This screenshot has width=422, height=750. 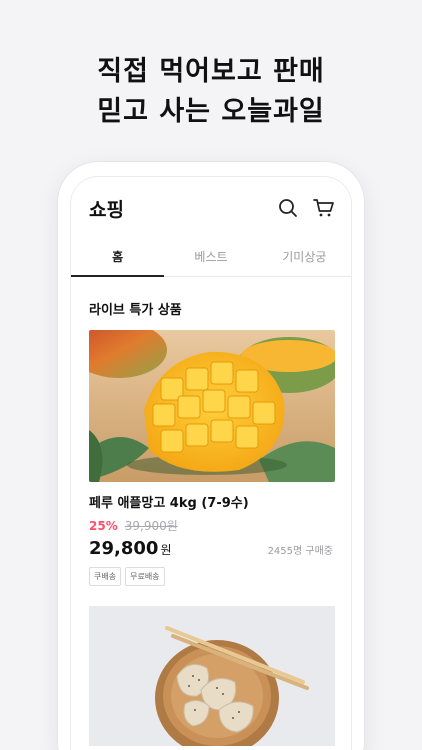 I want to click on cart-icon, so click(x=324, y=208).